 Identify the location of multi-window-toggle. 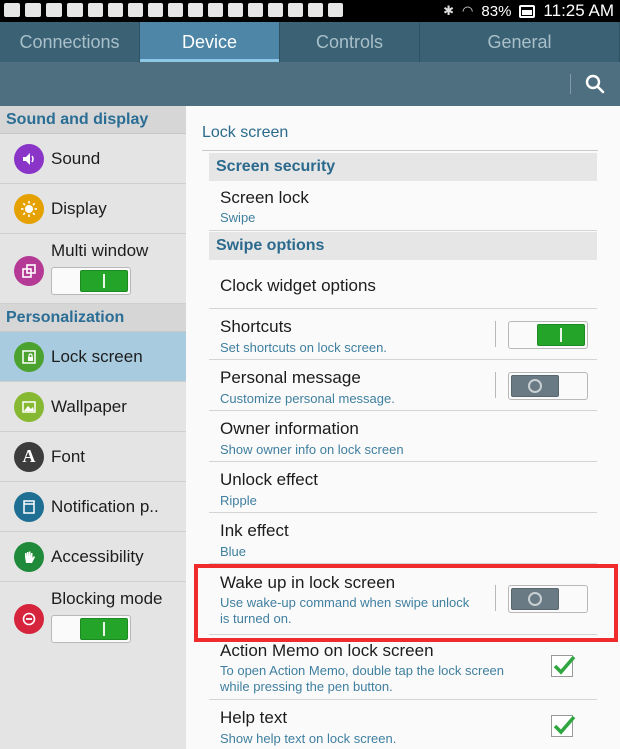
(91, 281).